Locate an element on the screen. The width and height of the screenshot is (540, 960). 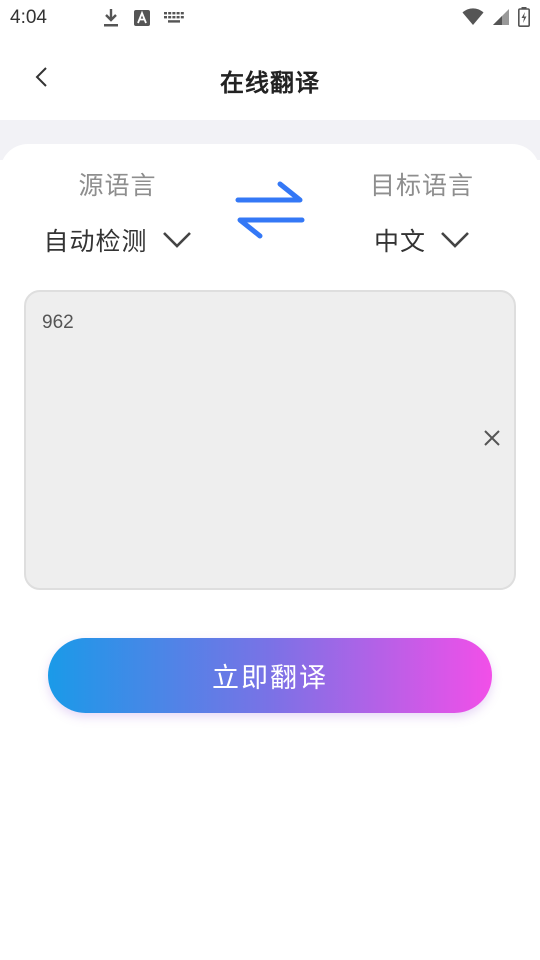
source-language-select: 自动检测 is located at coordinates (117, 240).